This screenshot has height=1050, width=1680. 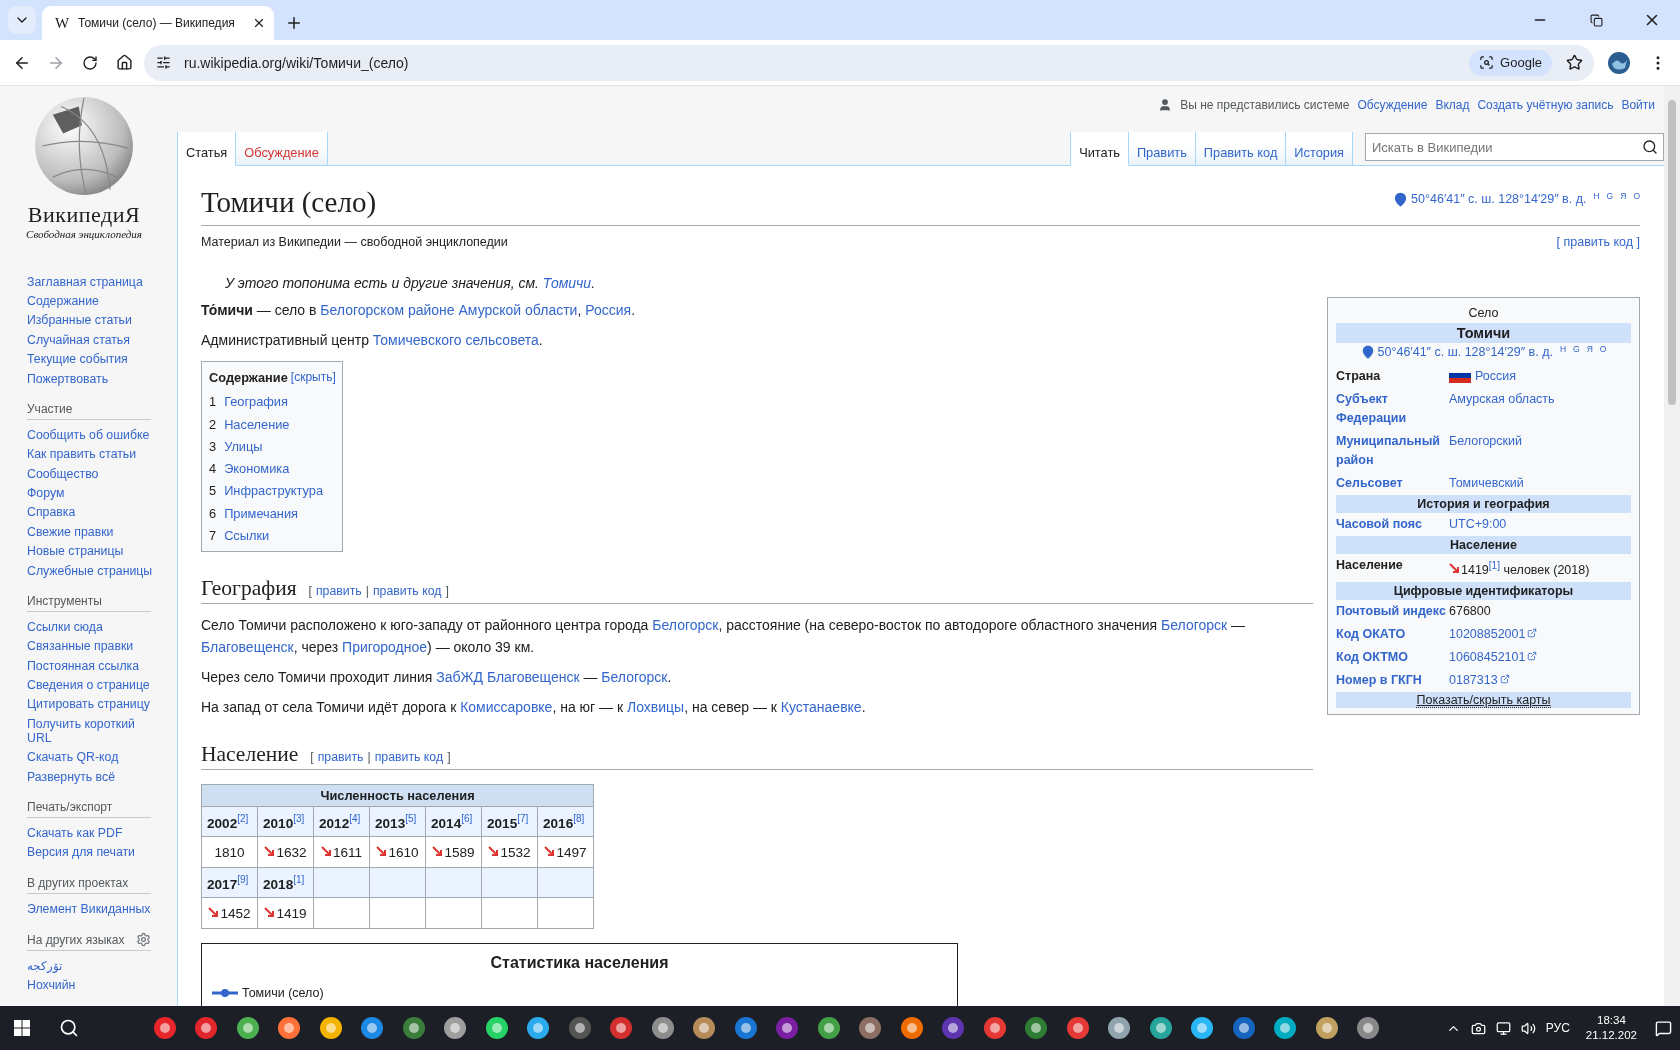 I want to click on sidebar-link: Сведения о странице, so click(x=93, y=685).